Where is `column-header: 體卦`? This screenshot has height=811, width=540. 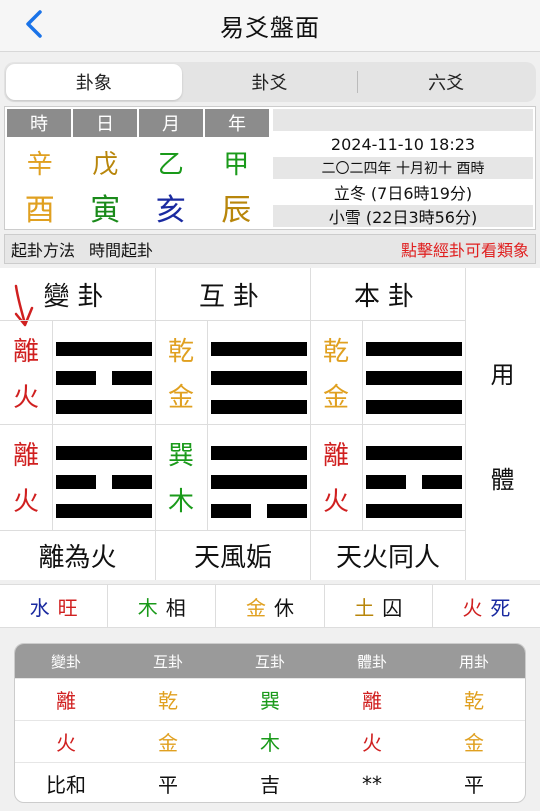 column-header: 體卦 is located at coordinates (371, 661).